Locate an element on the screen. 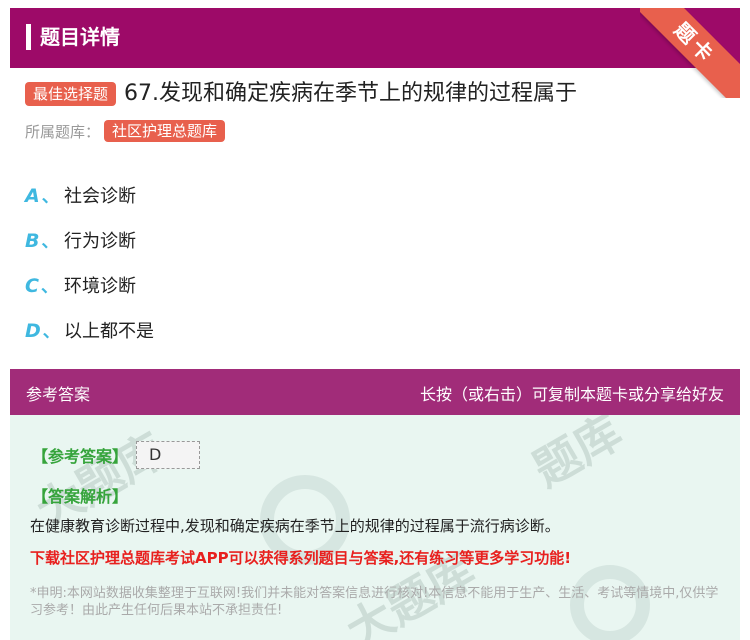  app-promo-link: 下载社区护理总题库考试APP可以获得系列题目与答案,还有练习等更多学习功能! is located at coordinates (300, 557).